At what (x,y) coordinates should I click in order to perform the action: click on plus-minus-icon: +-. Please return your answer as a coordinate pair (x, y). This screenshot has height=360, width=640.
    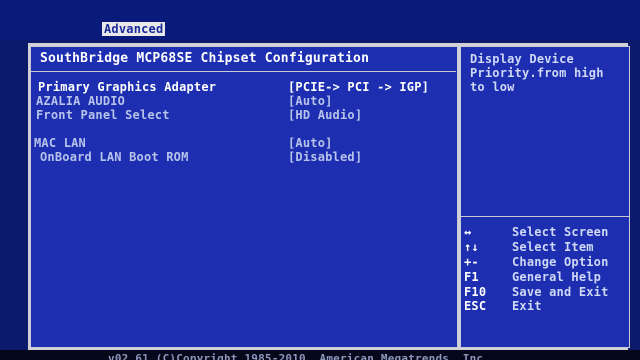
    Looking at the image, I should click on (471, 262).